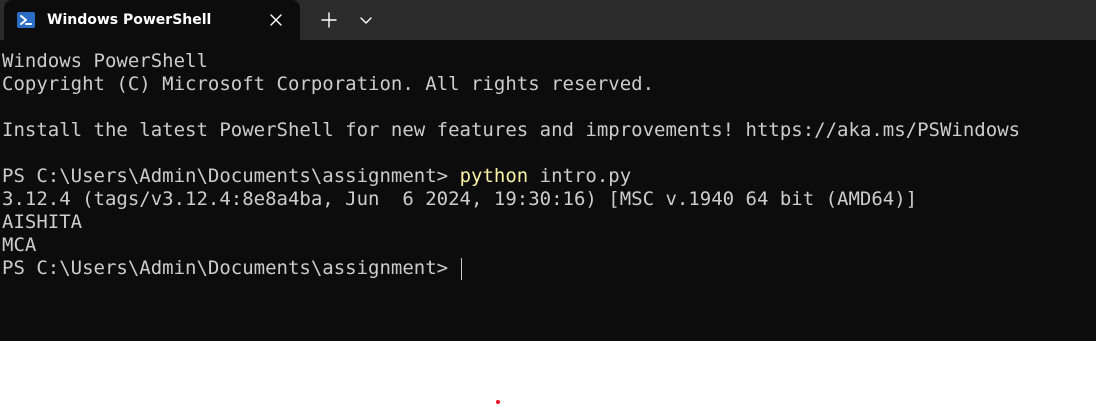 The height and width of the screenshot is (407, 1096). What do you see at coordinates (511, 268) in the screenshot?
I see `current-prompt-line: PS C:\Users\Admin\Documents\assignment>` at bounding box center [511, 268].